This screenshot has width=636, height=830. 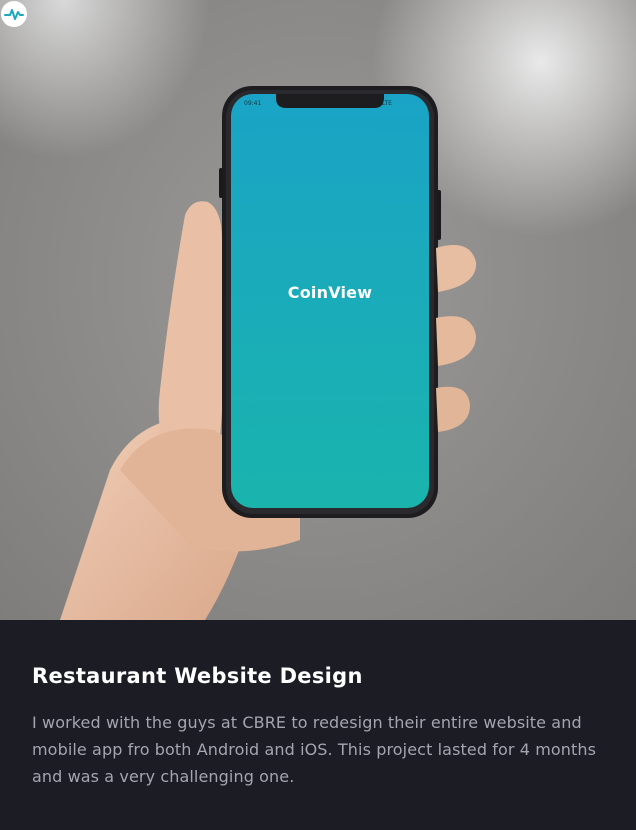 What do you see at coordinates (387, 103) in the screenshot?
I see `status-bar-signal: LTE` at bounding box center [387, 103].